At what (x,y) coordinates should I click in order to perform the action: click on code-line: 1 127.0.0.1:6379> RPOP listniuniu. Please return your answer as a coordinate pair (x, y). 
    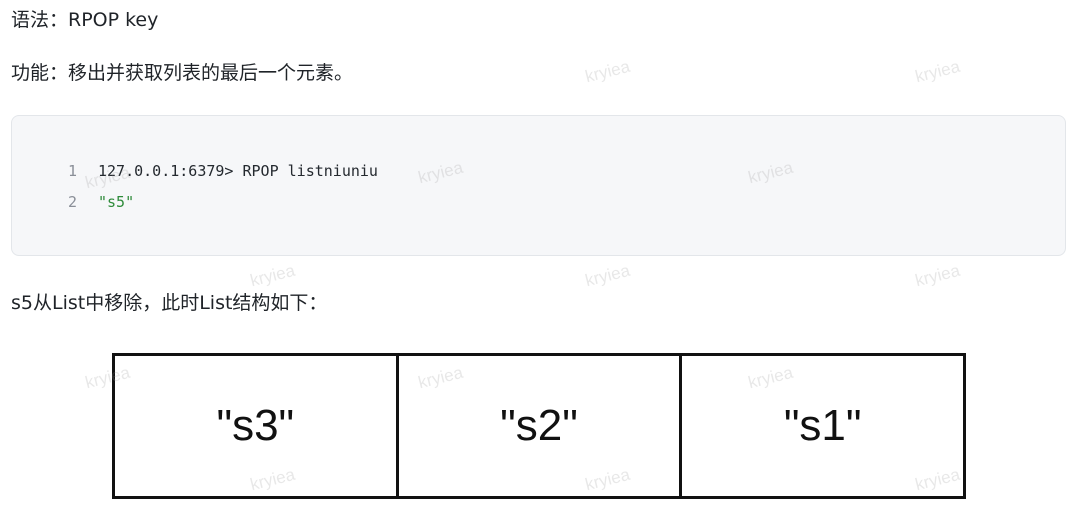
    Looking at the image, I should click on (223, 171).